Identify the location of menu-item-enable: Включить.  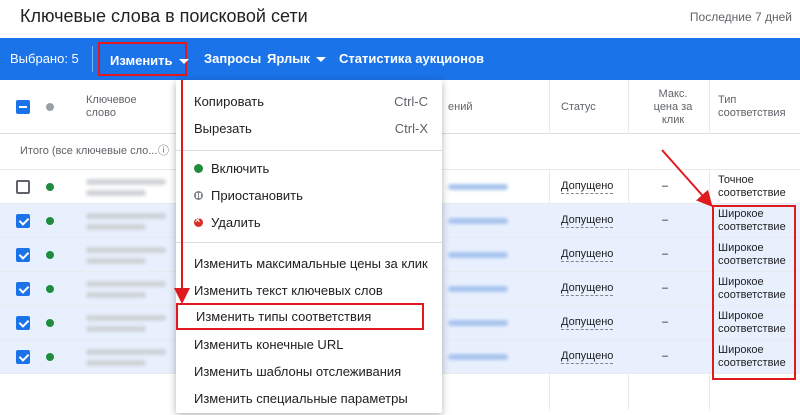
(309, 168).